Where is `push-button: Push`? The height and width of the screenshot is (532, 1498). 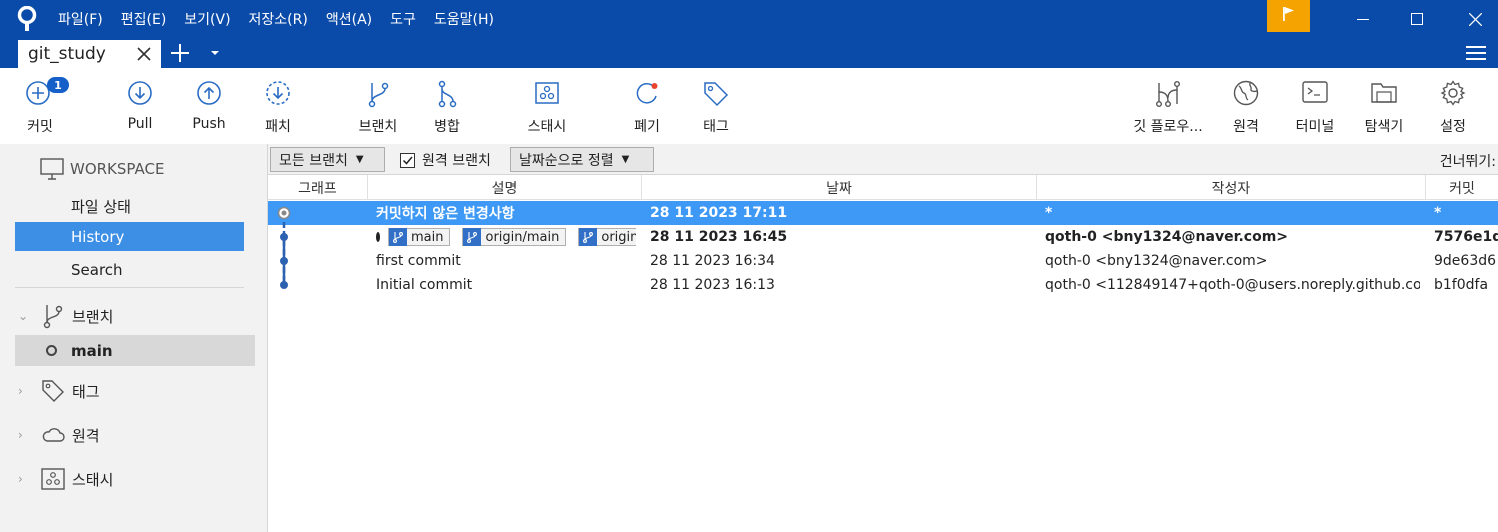
push-button: Push is located at coordinates (209, 106).